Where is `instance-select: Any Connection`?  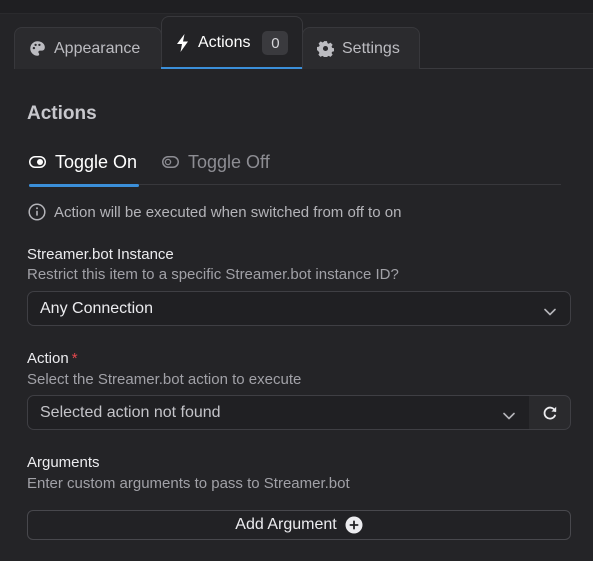 instance-select: Any Connection is located at coordinates (299, 308).